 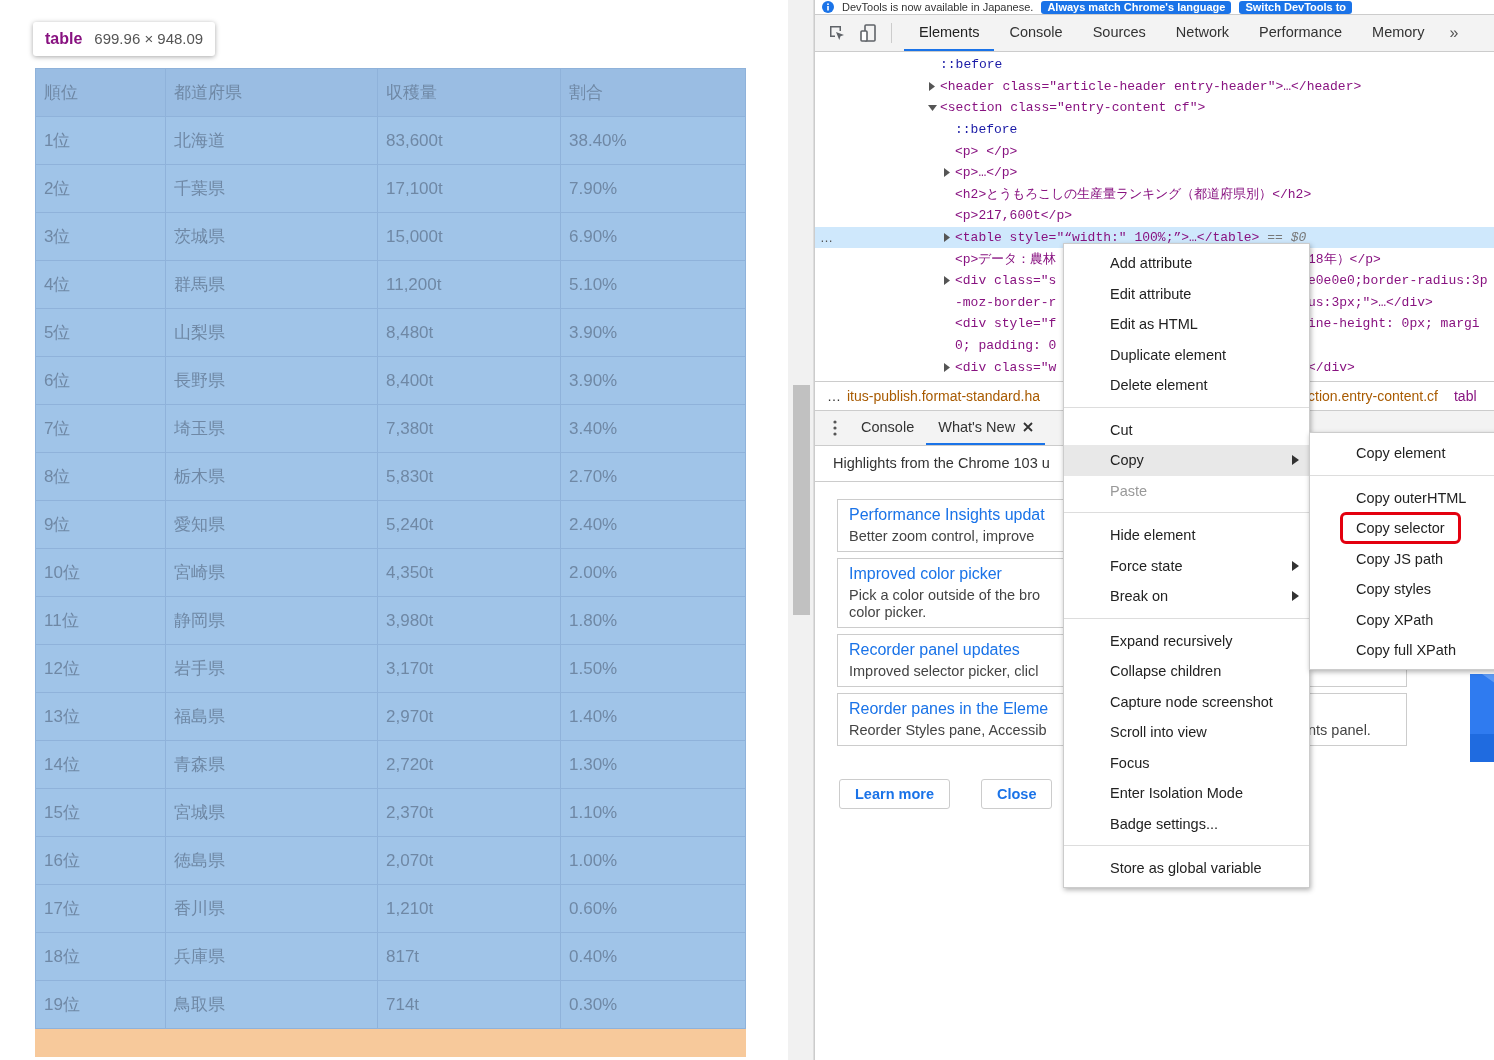 What do you see at coordinates (1186, 596) in the screenshot?
I see `menu-item: Break on` at bounding box center [1186, 596].